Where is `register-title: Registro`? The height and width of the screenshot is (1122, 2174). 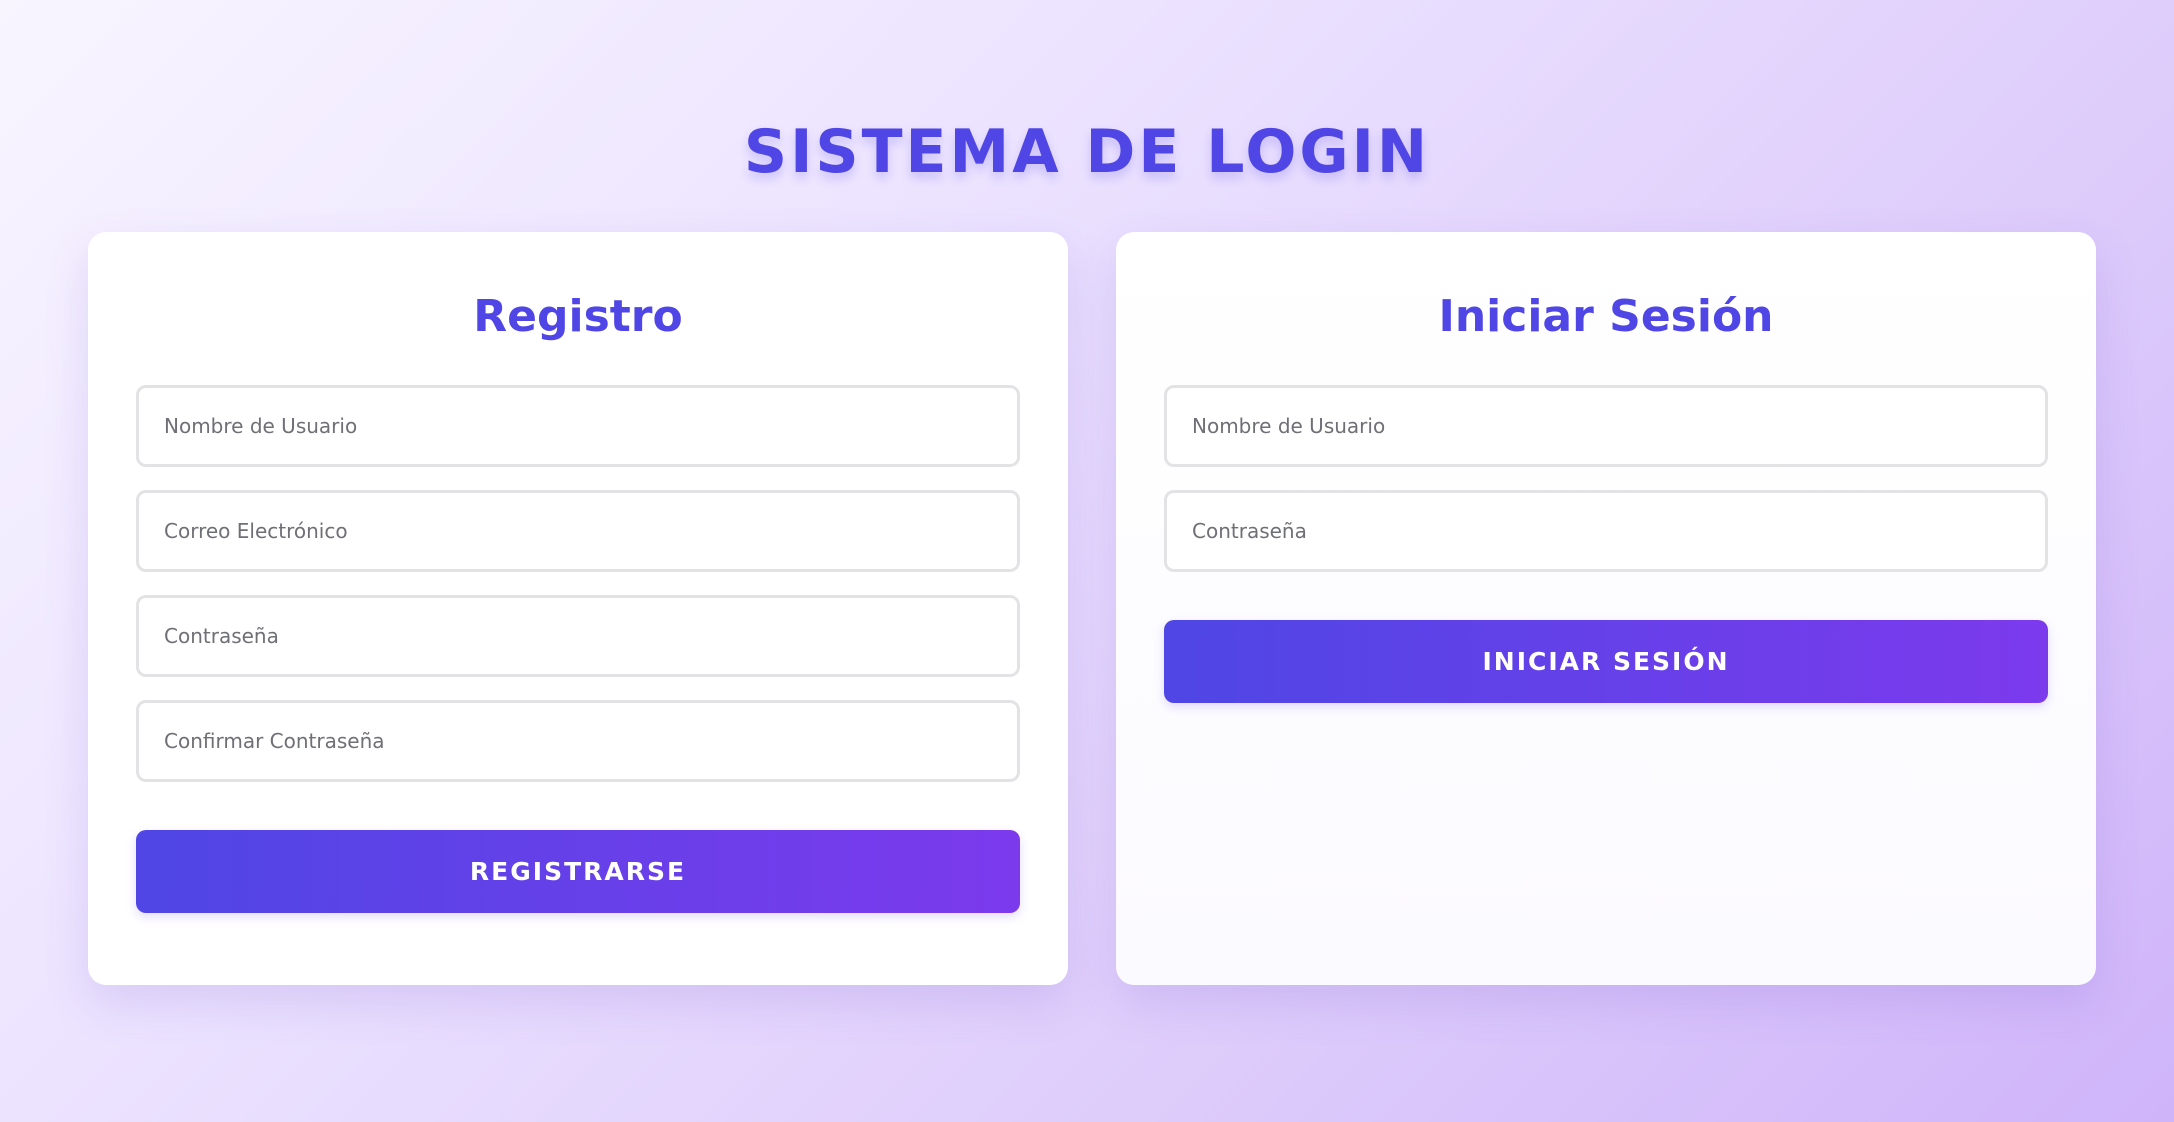 register-title: Registro is located at coordinates (578, 316).